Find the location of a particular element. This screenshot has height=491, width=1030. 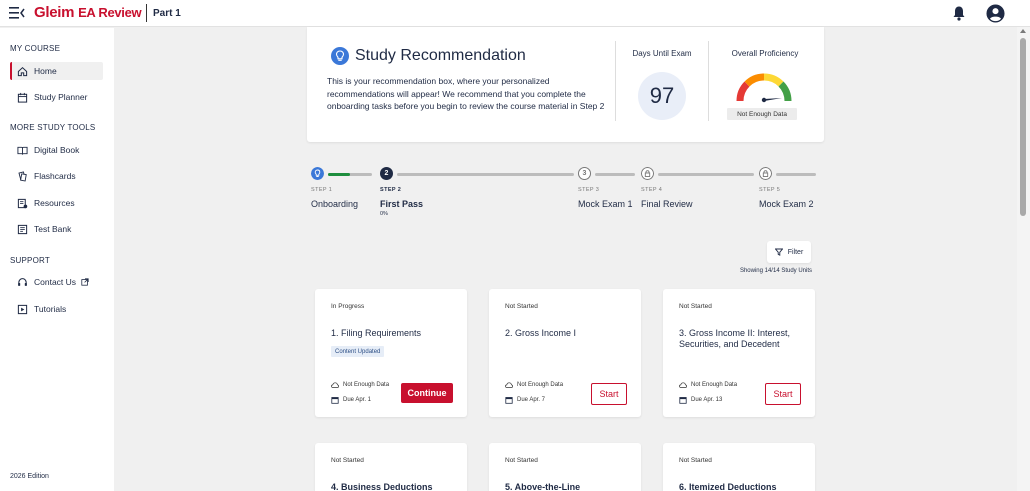

step-2-number: STEP 2 is located at coordinates (391, 190).